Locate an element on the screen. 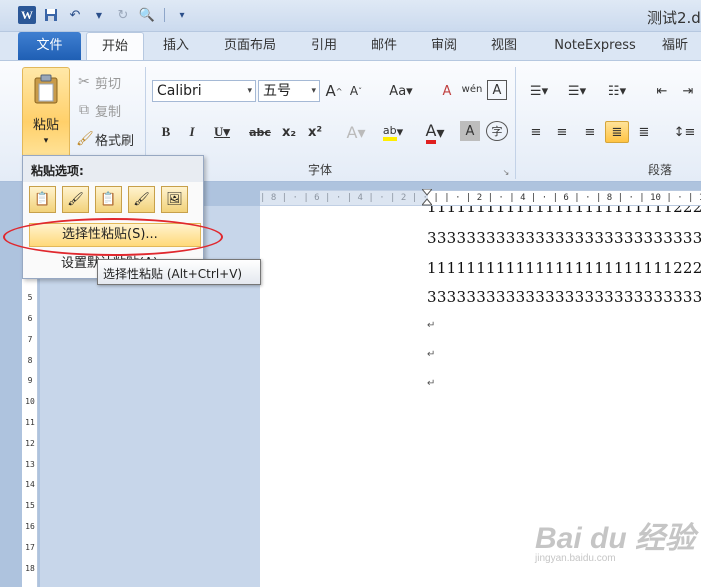 This screenshot has height=587, width=701. print-preview-icon: 🔍 is located at coordinates (147, 15).